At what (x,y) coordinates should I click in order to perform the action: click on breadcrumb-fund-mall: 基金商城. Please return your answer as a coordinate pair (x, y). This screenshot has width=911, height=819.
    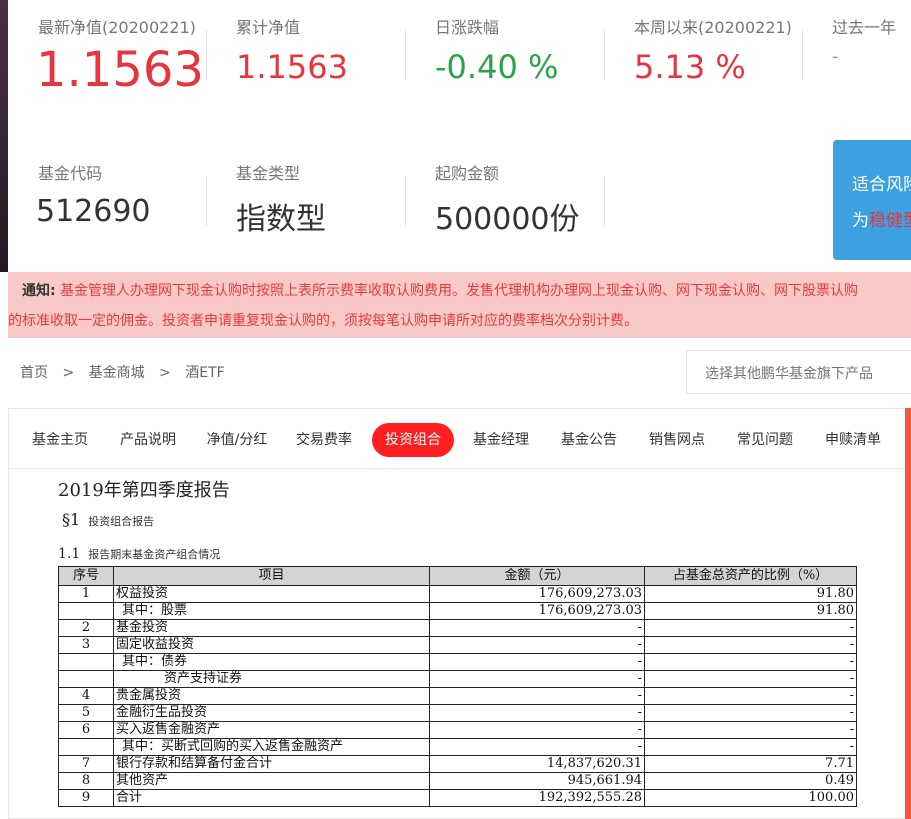
    Looking at the image, I should click on (117, 373).